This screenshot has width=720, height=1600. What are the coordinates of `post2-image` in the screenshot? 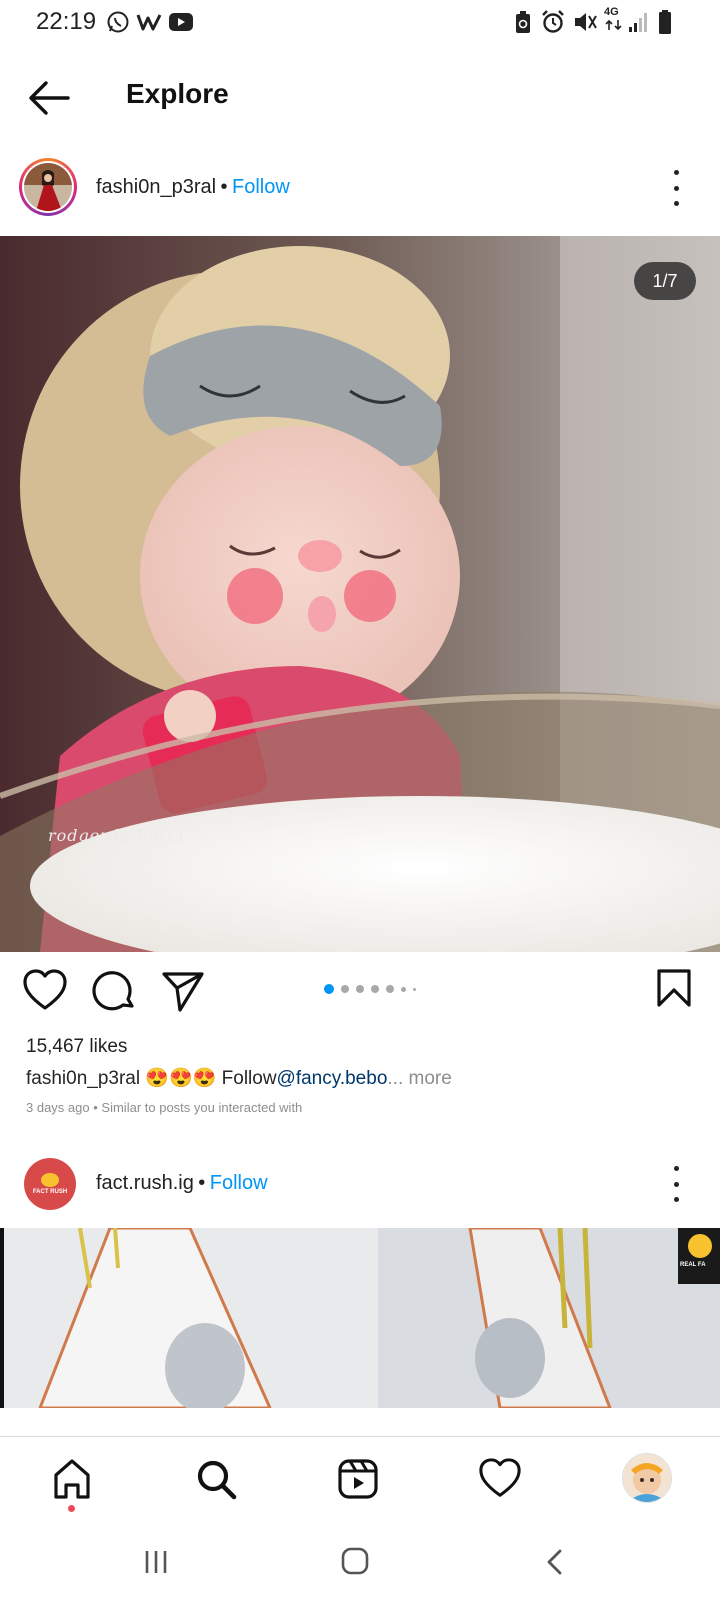 It's located at (360, 1318).